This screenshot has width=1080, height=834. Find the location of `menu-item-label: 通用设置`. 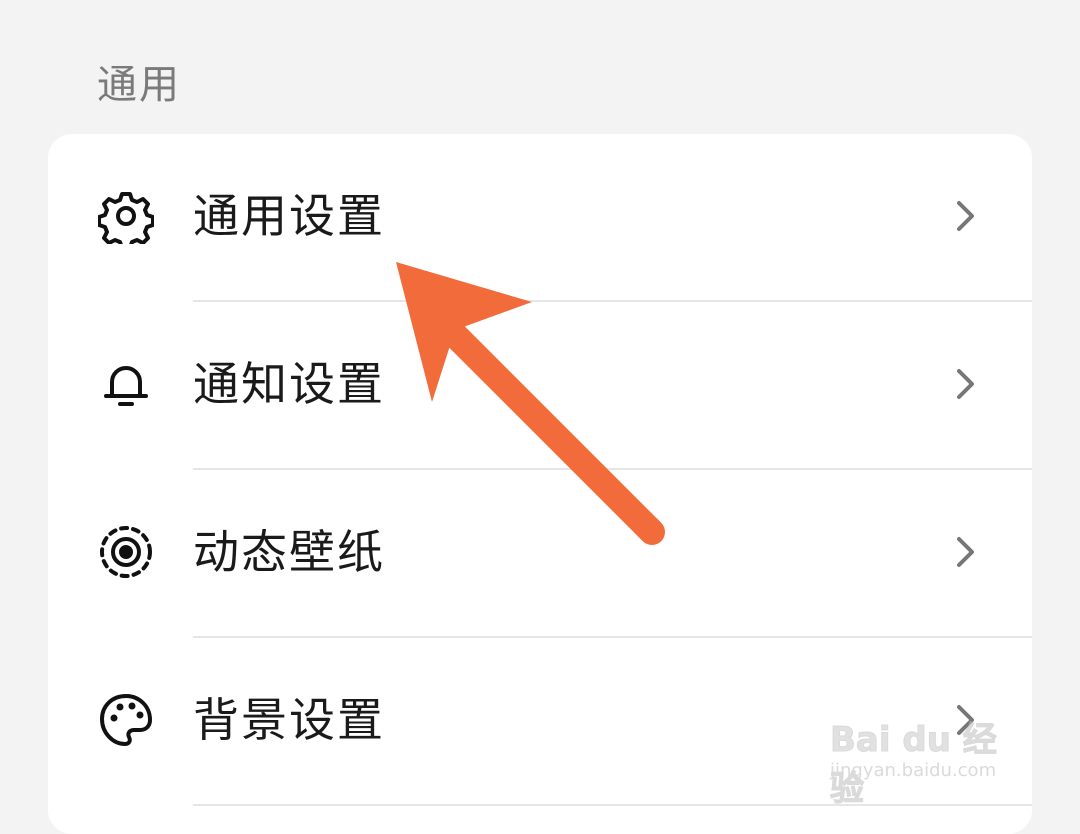

menu-item-label: 通用设置 is located at coordinates (289, 216).